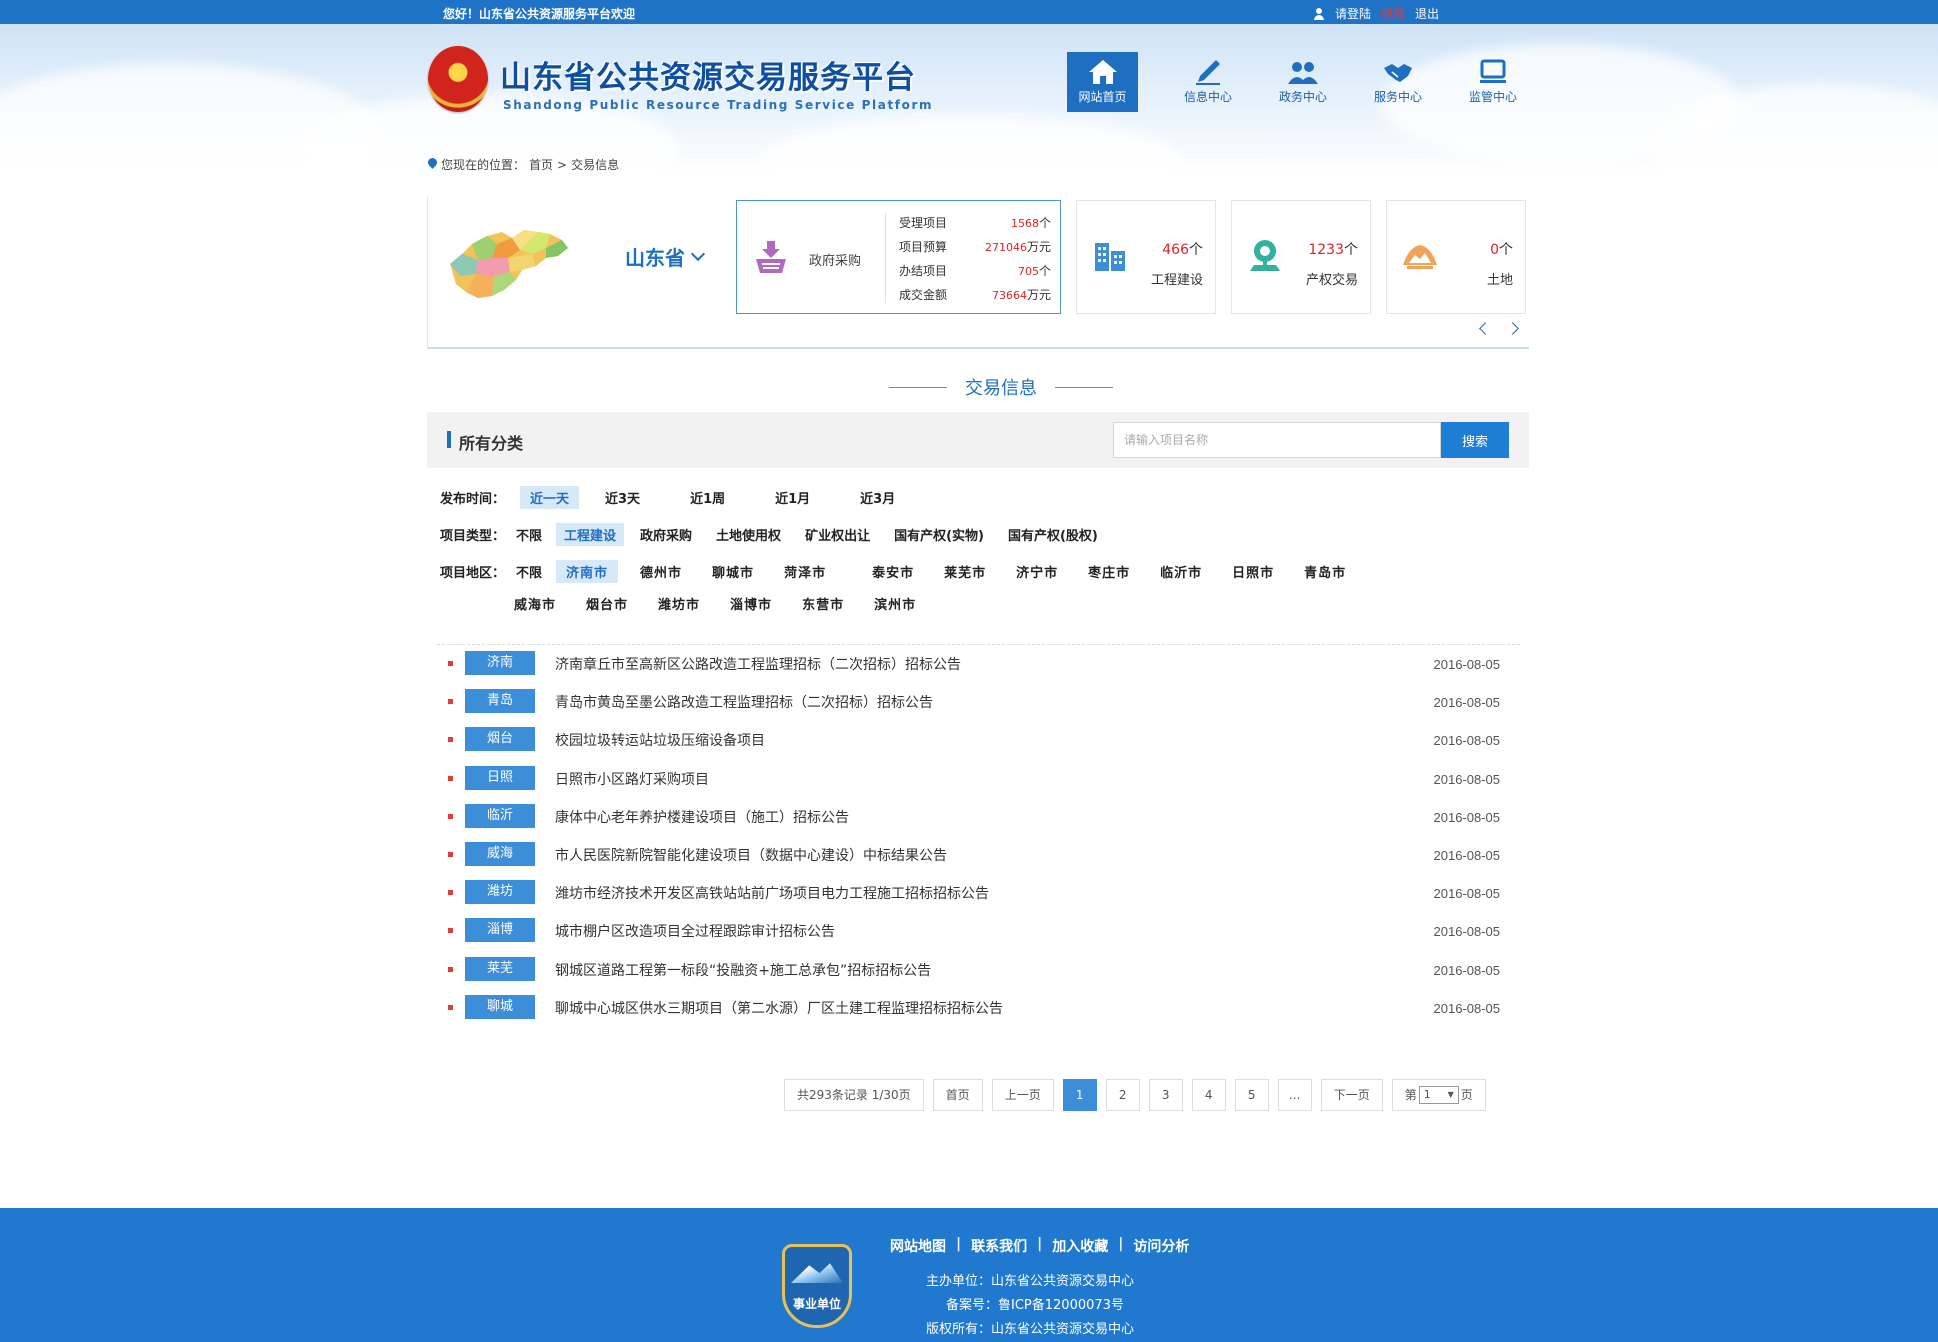 This screenshot has height=1342, width=1938. I want to click on filter-option: 近一天, so click(550, 497).